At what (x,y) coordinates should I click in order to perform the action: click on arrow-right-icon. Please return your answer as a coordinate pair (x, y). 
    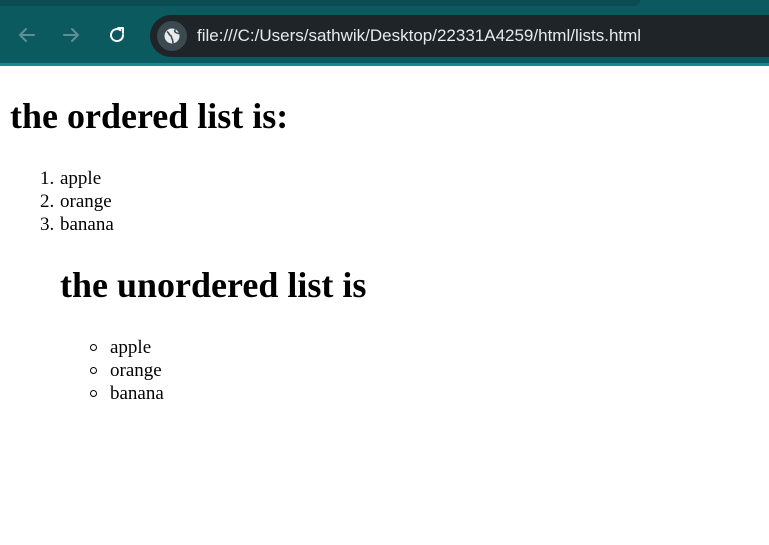
    Looking at the image, I should click on (71, 35).